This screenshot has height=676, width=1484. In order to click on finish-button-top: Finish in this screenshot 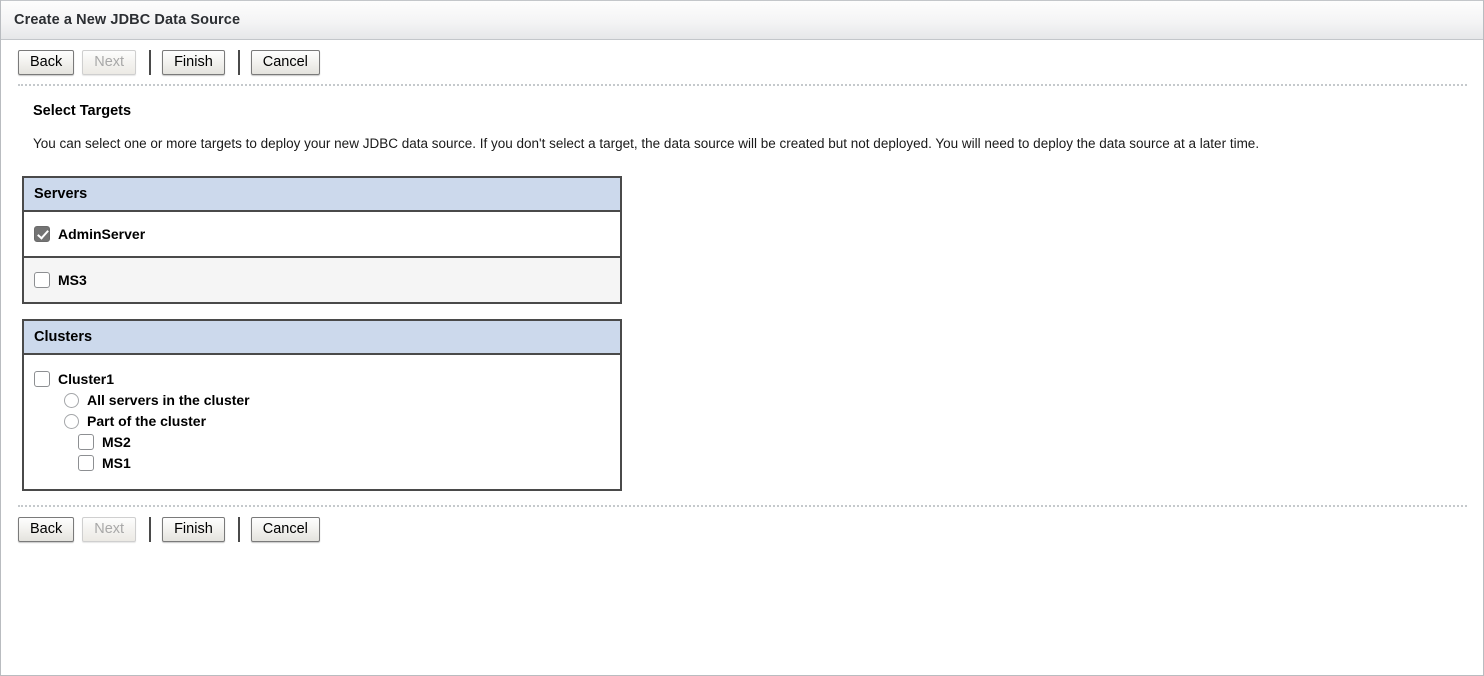, I will do `click(193, 62)`.